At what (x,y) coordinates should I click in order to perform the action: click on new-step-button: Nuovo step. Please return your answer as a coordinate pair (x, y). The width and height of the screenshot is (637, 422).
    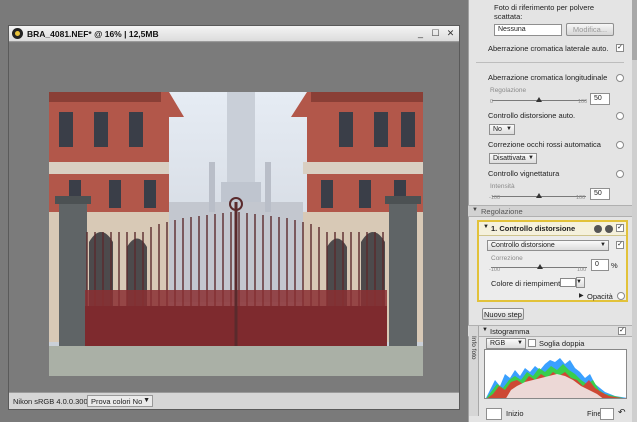
    Looking at the image, I should click on (503, 314).